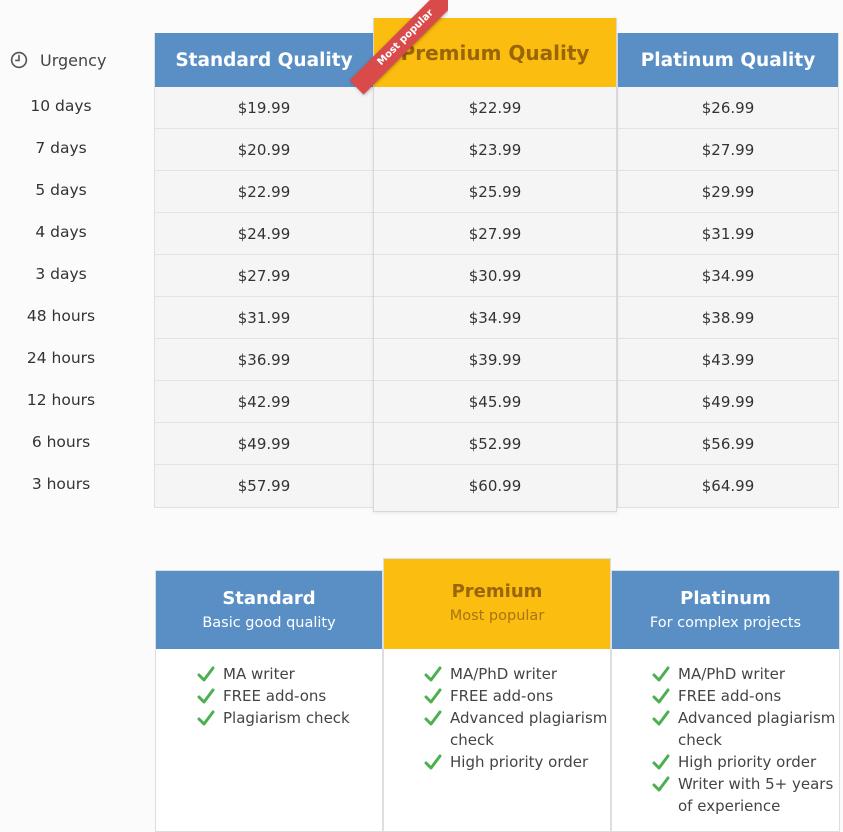 The image size is (843, 832). I want to click on feature-text: Plagiarism check, so click(286, 718).